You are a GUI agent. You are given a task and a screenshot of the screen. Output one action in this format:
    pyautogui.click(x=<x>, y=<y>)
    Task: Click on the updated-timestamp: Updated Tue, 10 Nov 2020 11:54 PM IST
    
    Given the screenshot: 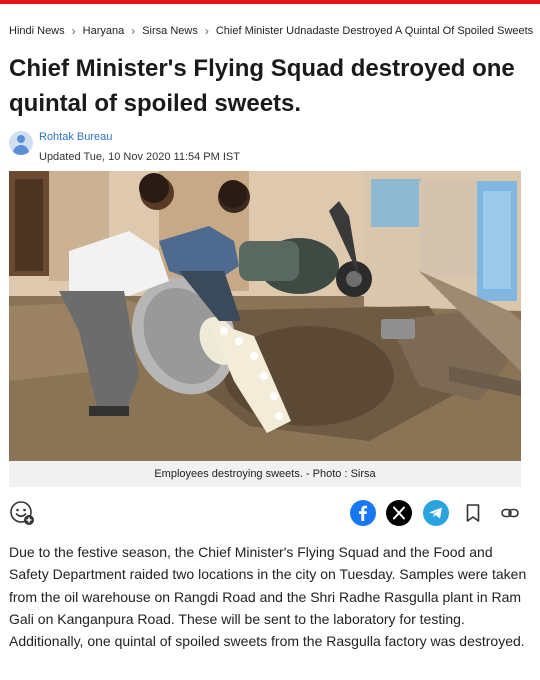 What is the action you would take?
    pyautogui.click(x=139, y=157)
    